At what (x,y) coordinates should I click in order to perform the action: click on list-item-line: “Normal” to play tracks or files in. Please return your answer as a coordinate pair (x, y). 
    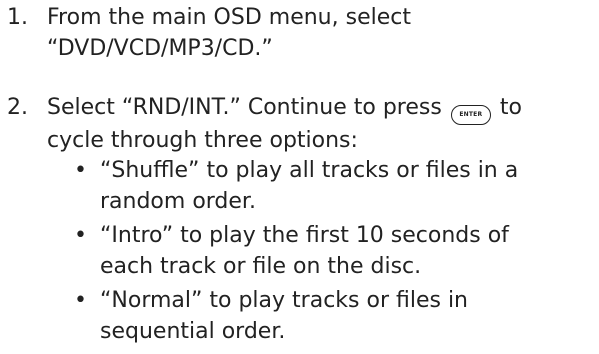
    Looking at the image, I should click on (284, 300).